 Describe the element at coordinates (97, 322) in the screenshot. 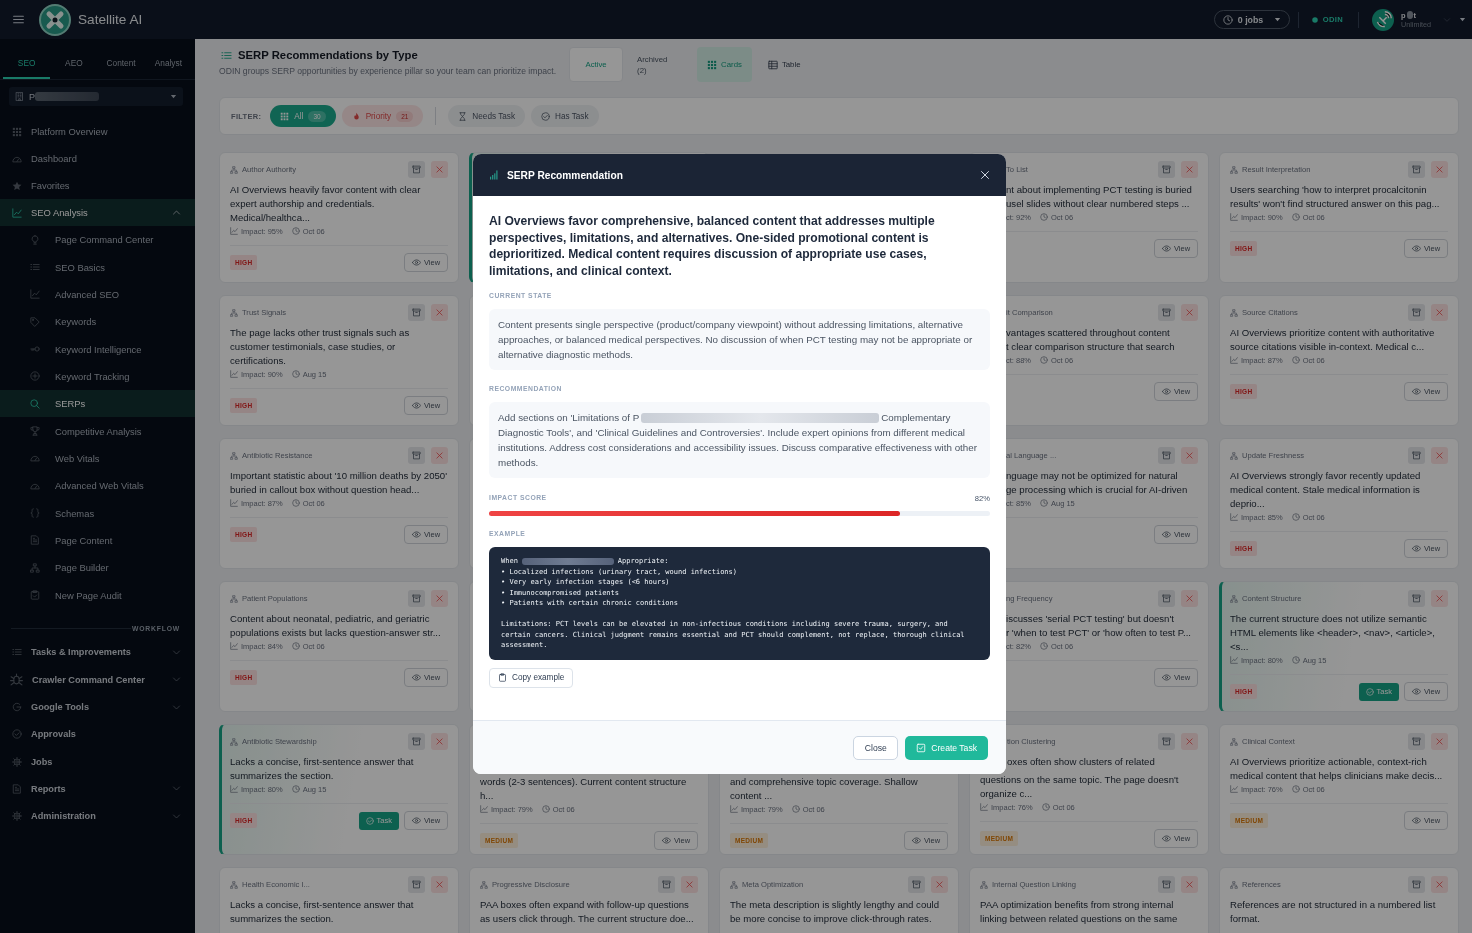

I see `sidebar-item: Keywords` at that location.